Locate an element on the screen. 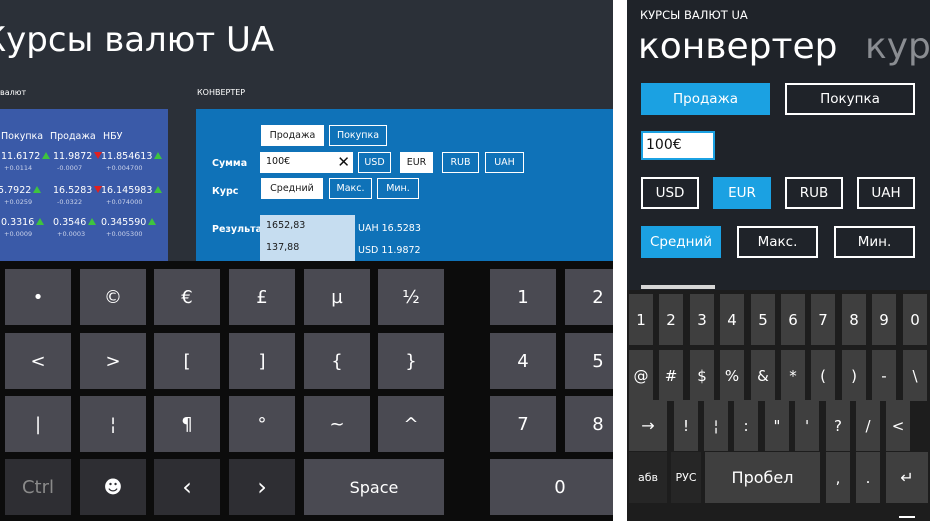 The image size is (930, 521). rates-section-label: валют is located at coordinates (13, 92).